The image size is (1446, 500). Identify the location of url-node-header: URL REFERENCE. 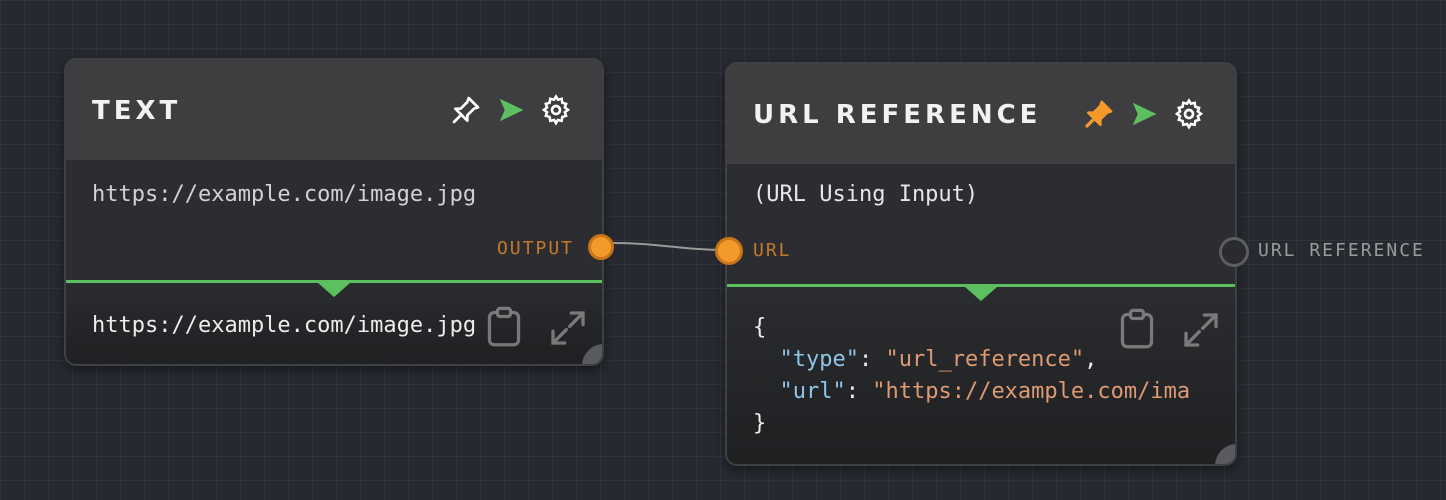
(981, 114).